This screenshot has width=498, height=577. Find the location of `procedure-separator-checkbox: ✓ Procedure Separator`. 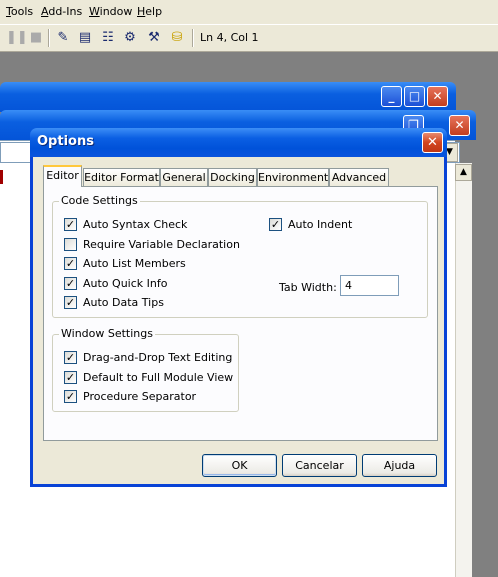

procedure-separator-checkbox: ✓ Procedure Separator is located at coordinates (149, 397).